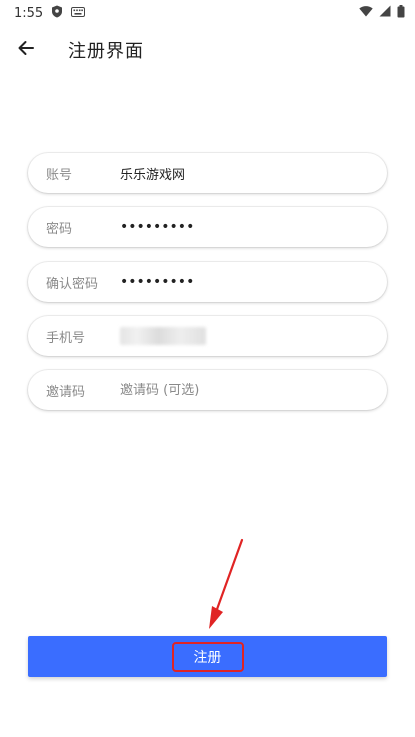  Describe the element at coordinates (385, 13) in the screenshot. I see `signal-icon` at that location.